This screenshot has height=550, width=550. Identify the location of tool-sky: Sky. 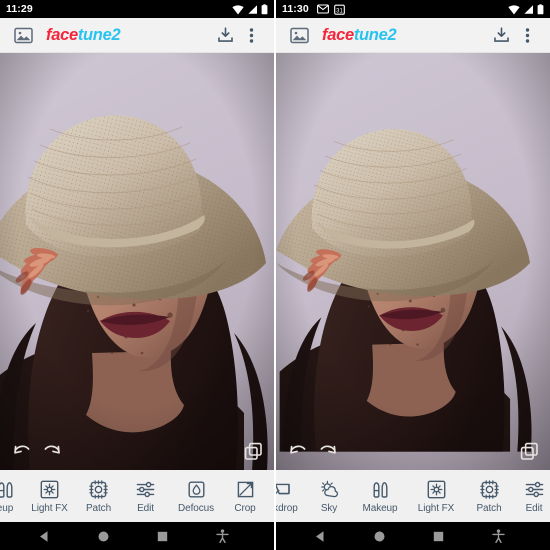
(329, 496).